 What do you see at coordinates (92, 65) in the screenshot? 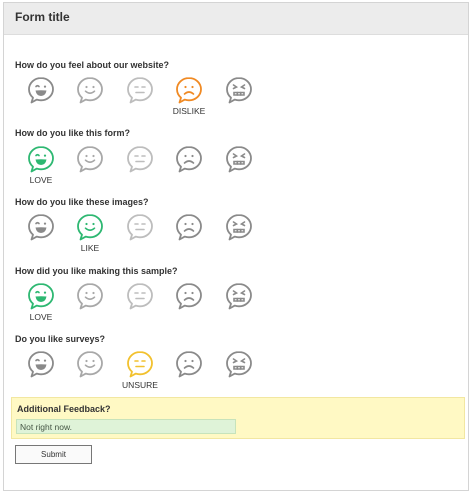
I see `question-label: How do you feel about our website?` at bounding box center [92, 65].